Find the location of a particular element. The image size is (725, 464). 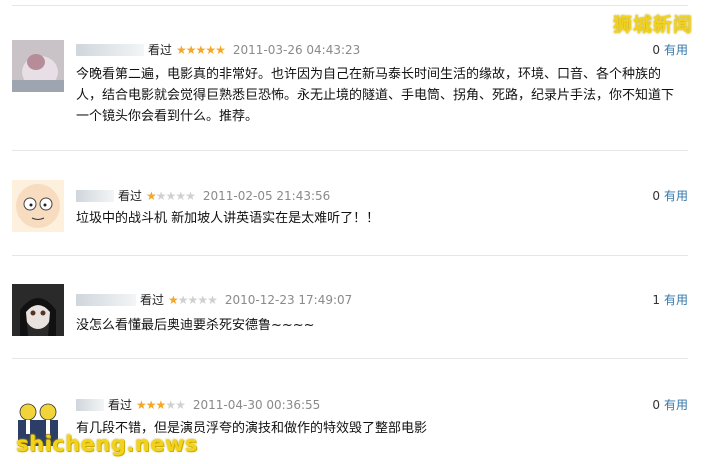

useful-vote: 1 有用 is located at coordinates (670, 299).